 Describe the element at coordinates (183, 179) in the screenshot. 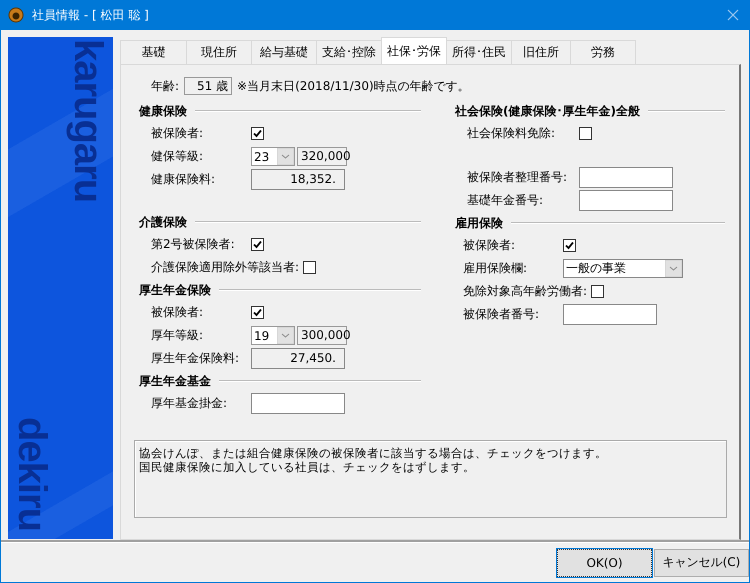

I see `field-label: 健康保険料:` at that location.